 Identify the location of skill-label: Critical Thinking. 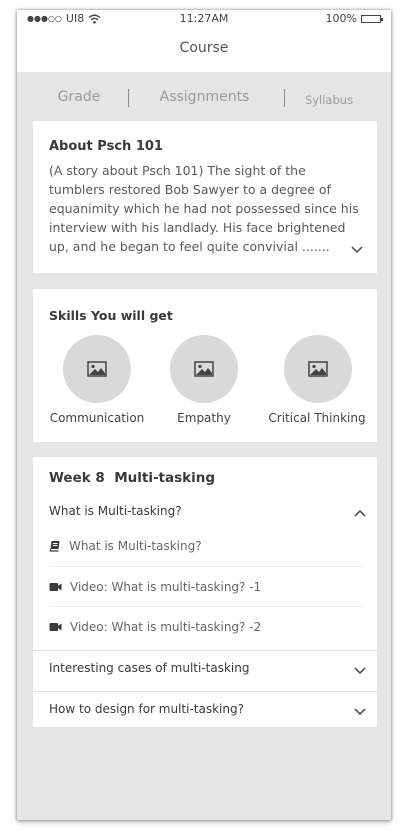
(317, 418).